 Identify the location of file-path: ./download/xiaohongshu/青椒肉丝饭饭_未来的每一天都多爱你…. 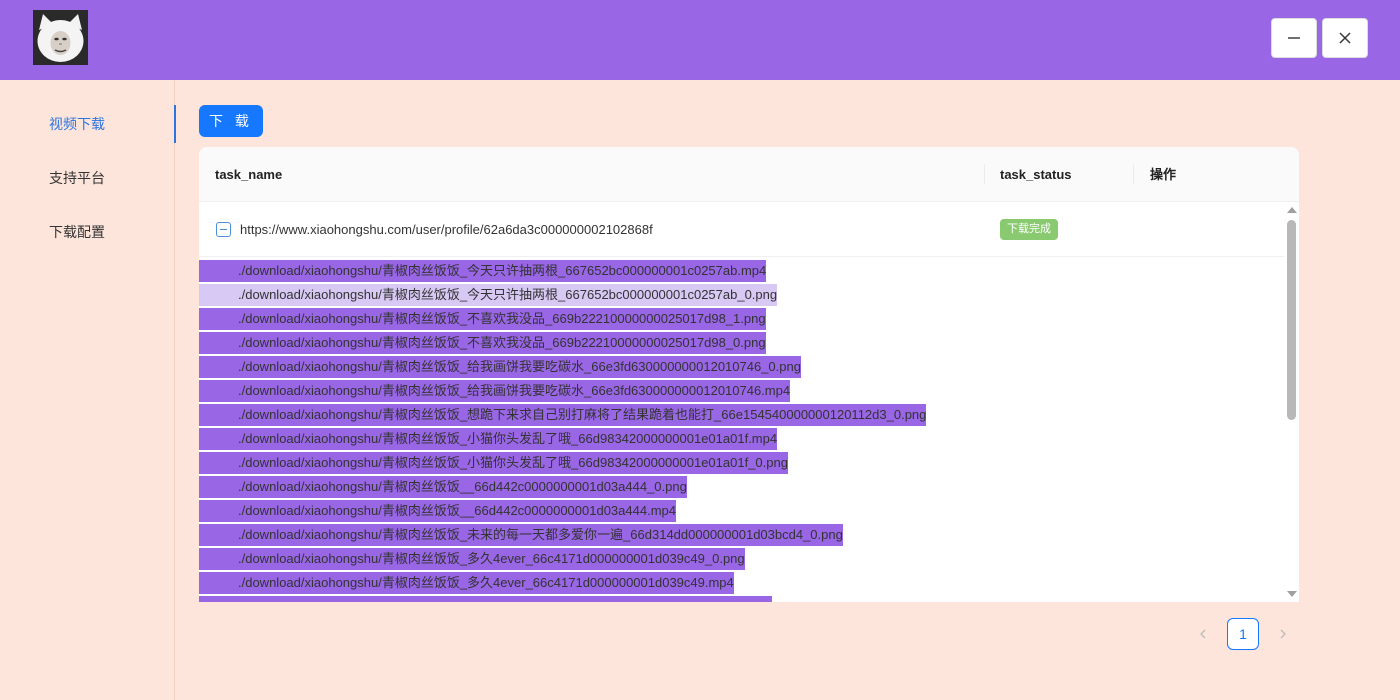
(521, 535).